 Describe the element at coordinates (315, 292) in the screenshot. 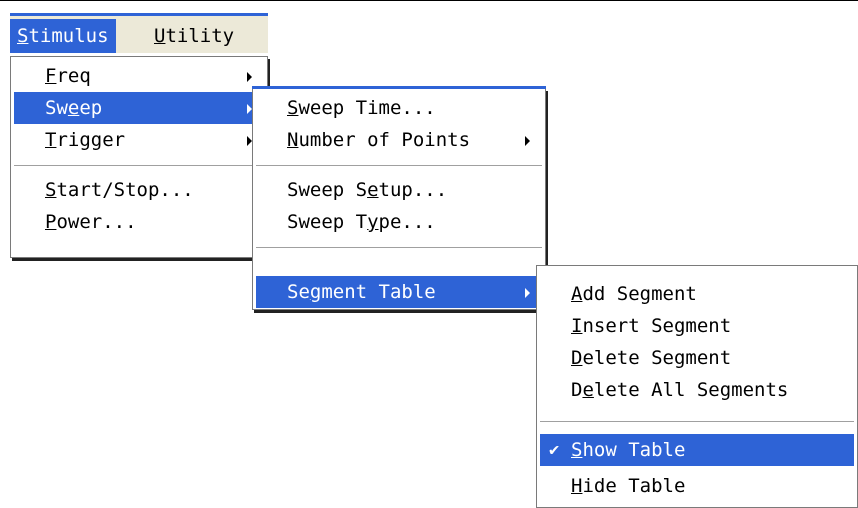

I see `accelerator-key: g` at that location.